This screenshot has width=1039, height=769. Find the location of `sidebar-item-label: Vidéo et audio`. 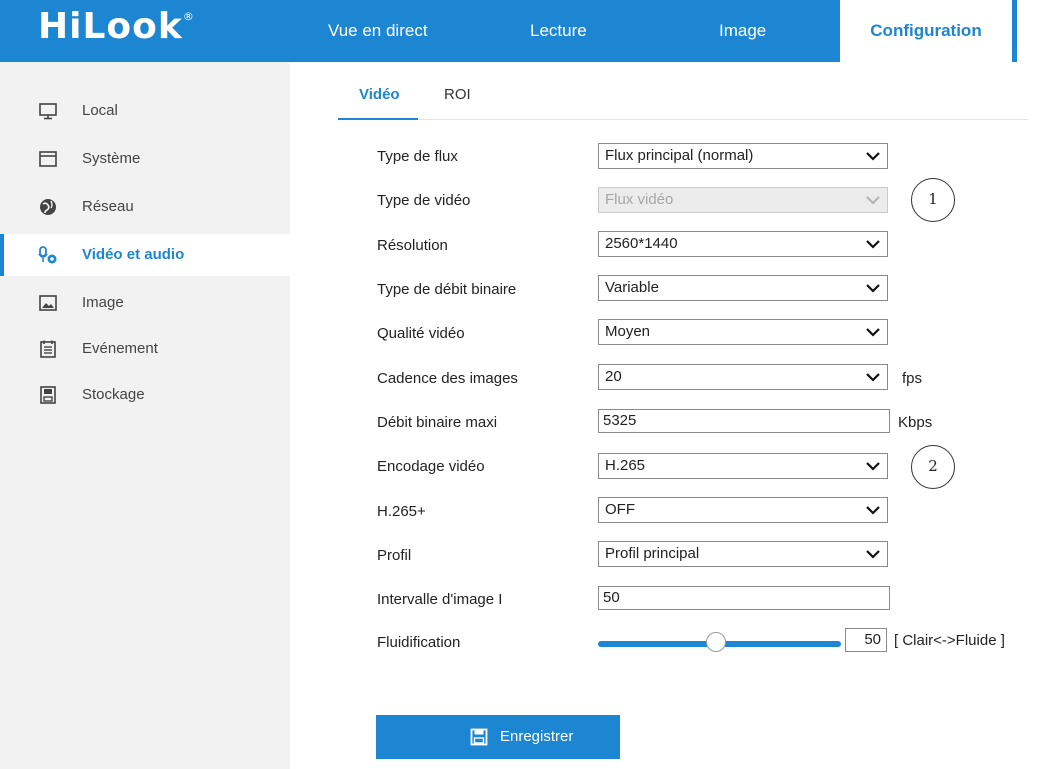

sidebar-item-label: Vidéo et audio is located at coordinates (133, 254).